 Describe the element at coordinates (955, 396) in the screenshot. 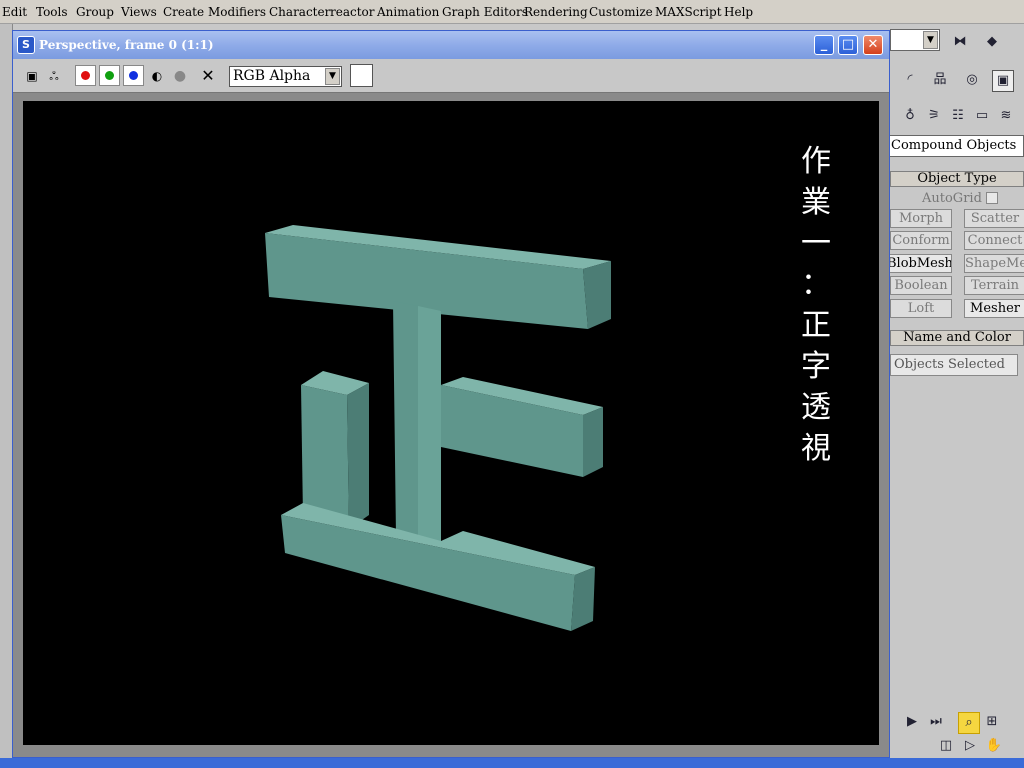

I see `command-panel: ▼ ⧓ ◆ ◜ 品 ◎ ▣ ♁ ⚞ ☷ ▭ ≋ Compound Objects` at that location.